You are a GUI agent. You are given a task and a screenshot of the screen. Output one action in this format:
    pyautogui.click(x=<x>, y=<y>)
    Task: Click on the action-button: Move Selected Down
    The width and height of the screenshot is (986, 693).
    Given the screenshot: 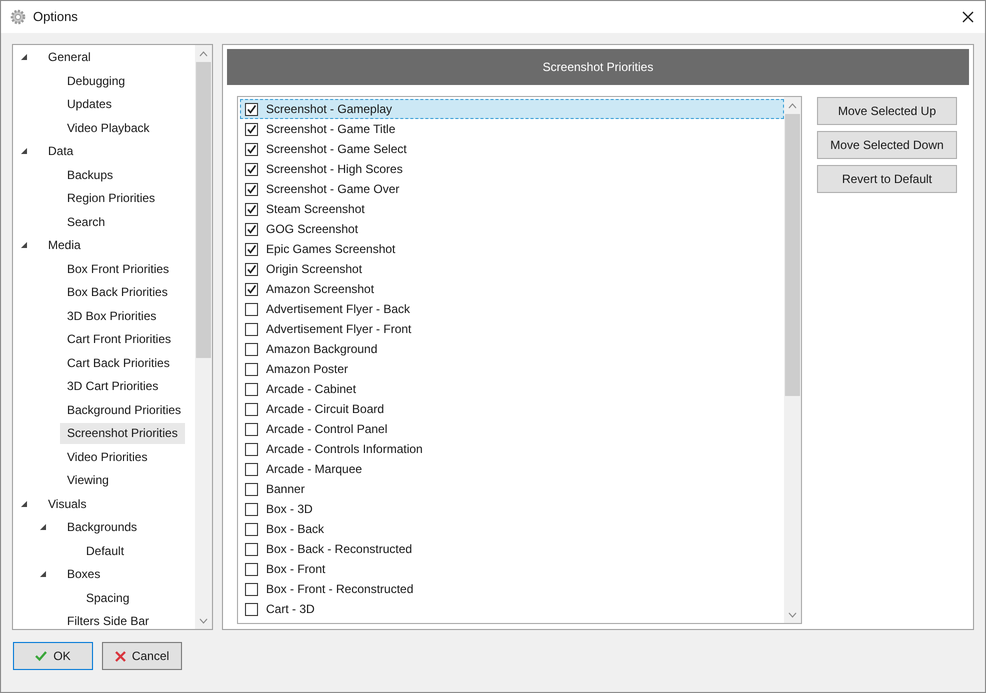 What is the action you would take?
    pyautogui.click(x=887, y=145)
    